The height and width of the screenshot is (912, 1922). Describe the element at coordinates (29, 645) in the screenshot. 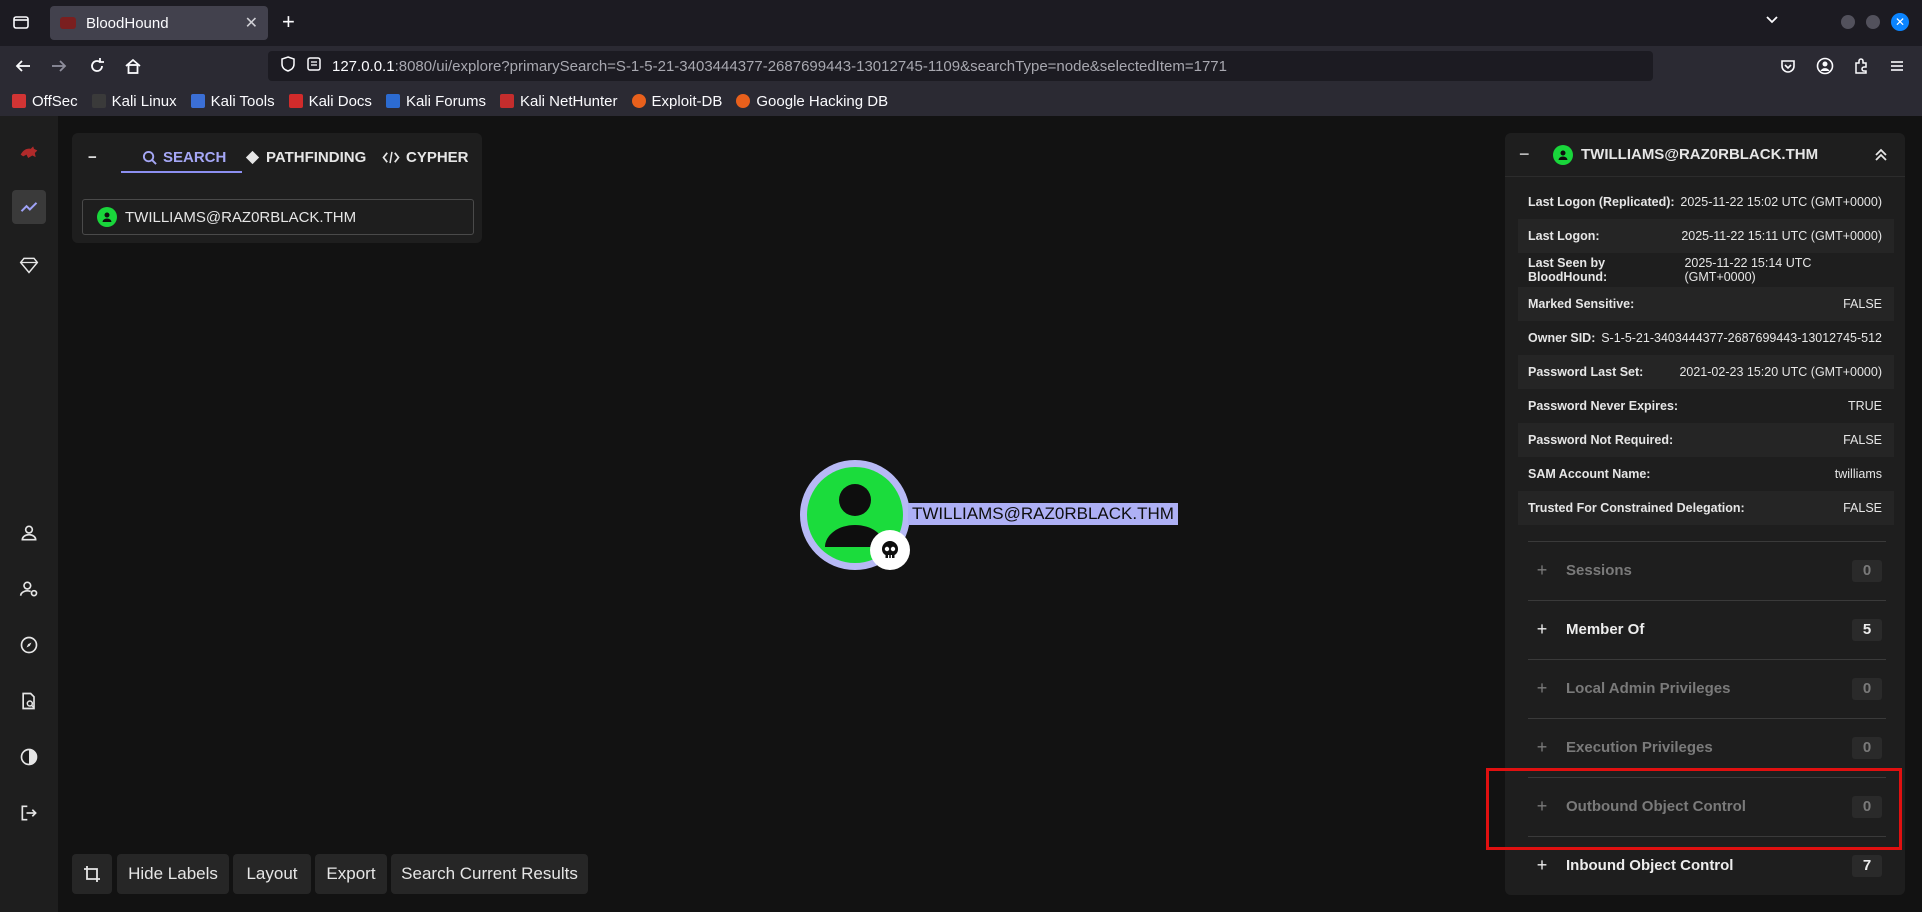

I see `compass-icon` at that location.